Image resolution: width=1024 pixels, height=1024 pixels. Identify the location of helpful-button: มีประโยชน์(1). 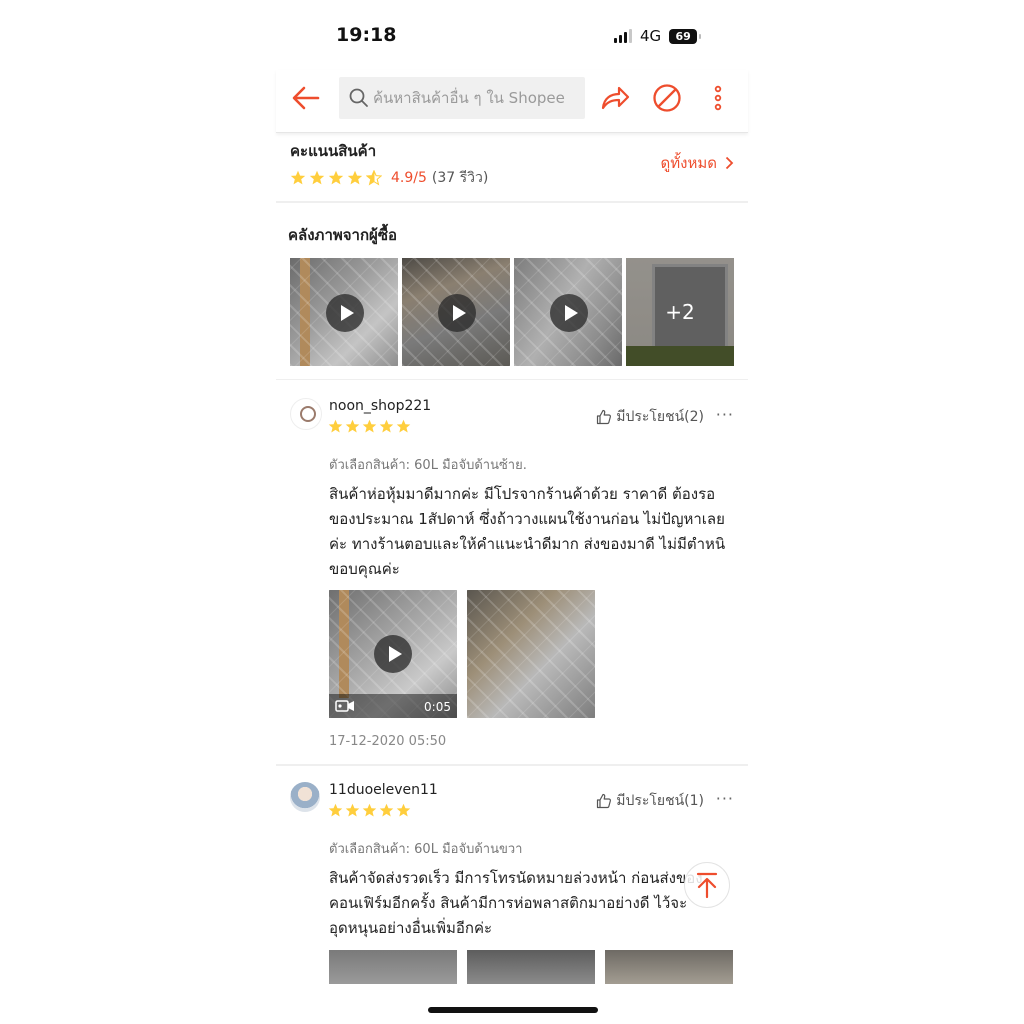
(650, 801).